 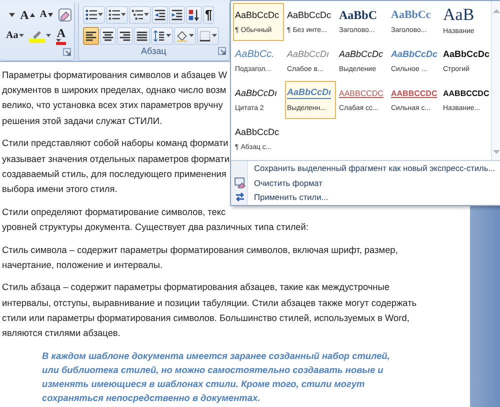 I want to click on align-left-icon, so click(x=91, y=36).